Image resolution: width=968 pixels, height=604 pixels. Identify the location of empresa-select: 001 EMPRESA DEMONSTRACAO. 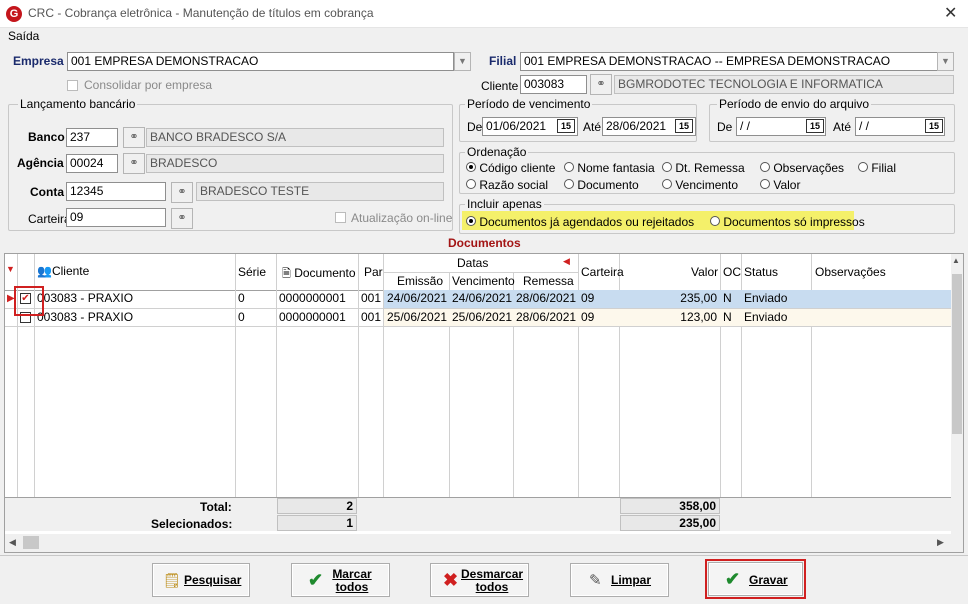
(260, 61).